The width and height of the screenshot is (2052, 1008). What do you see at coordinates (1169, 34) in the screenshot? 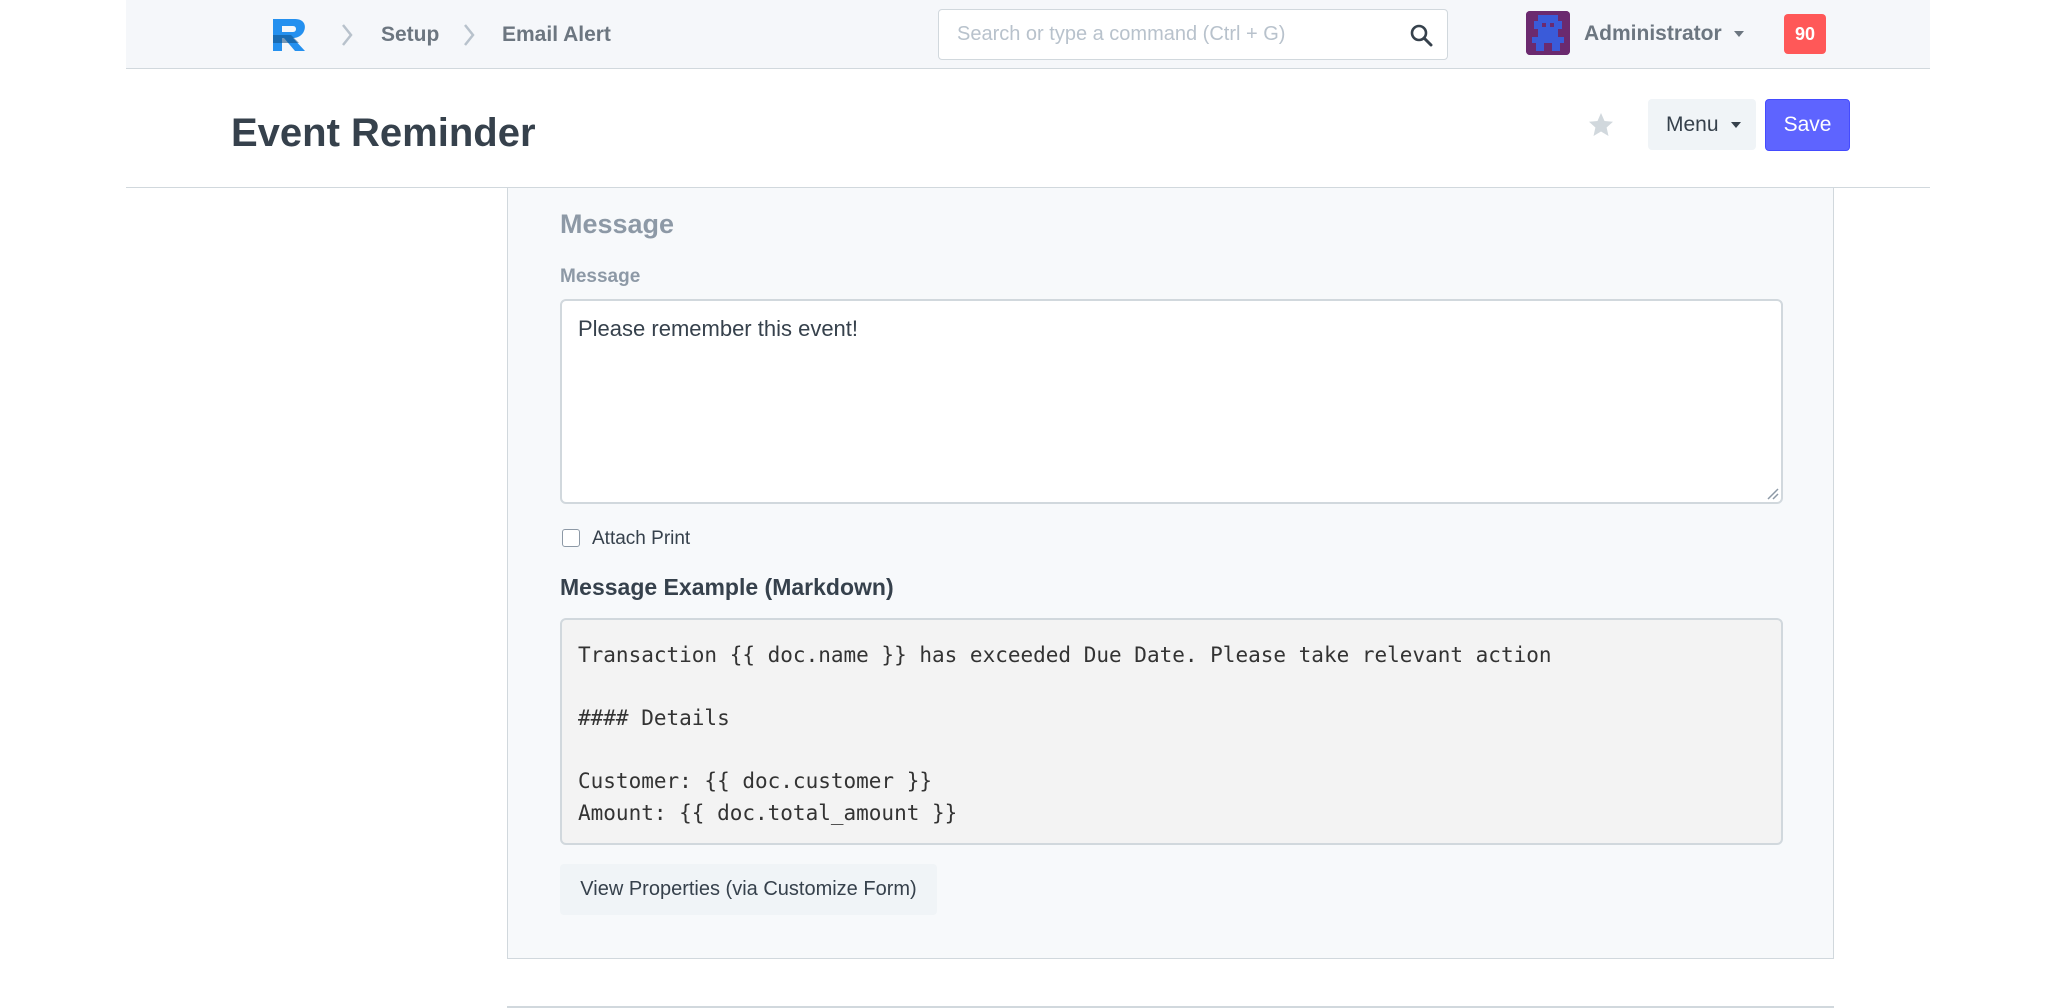
I see `search-input` at bounding box center [1169, 34].